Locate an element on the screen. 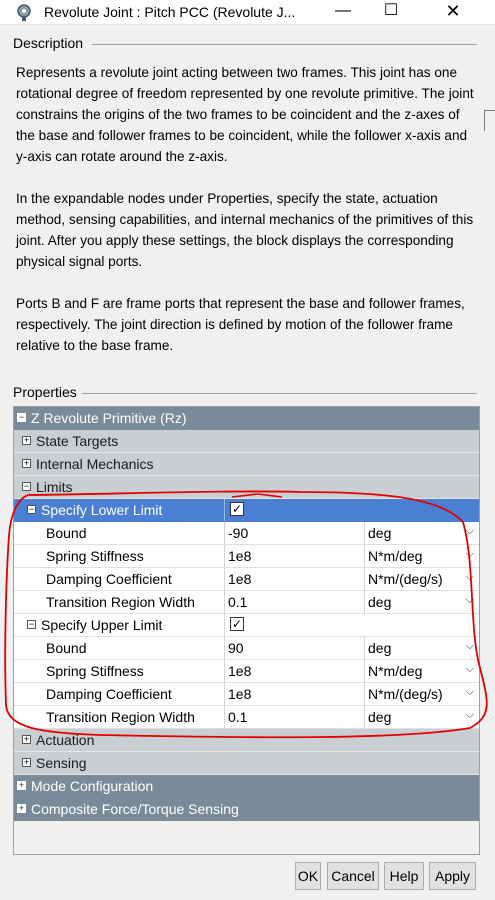  node-label: Internal Mechanics is located at coordinates (95, 464).